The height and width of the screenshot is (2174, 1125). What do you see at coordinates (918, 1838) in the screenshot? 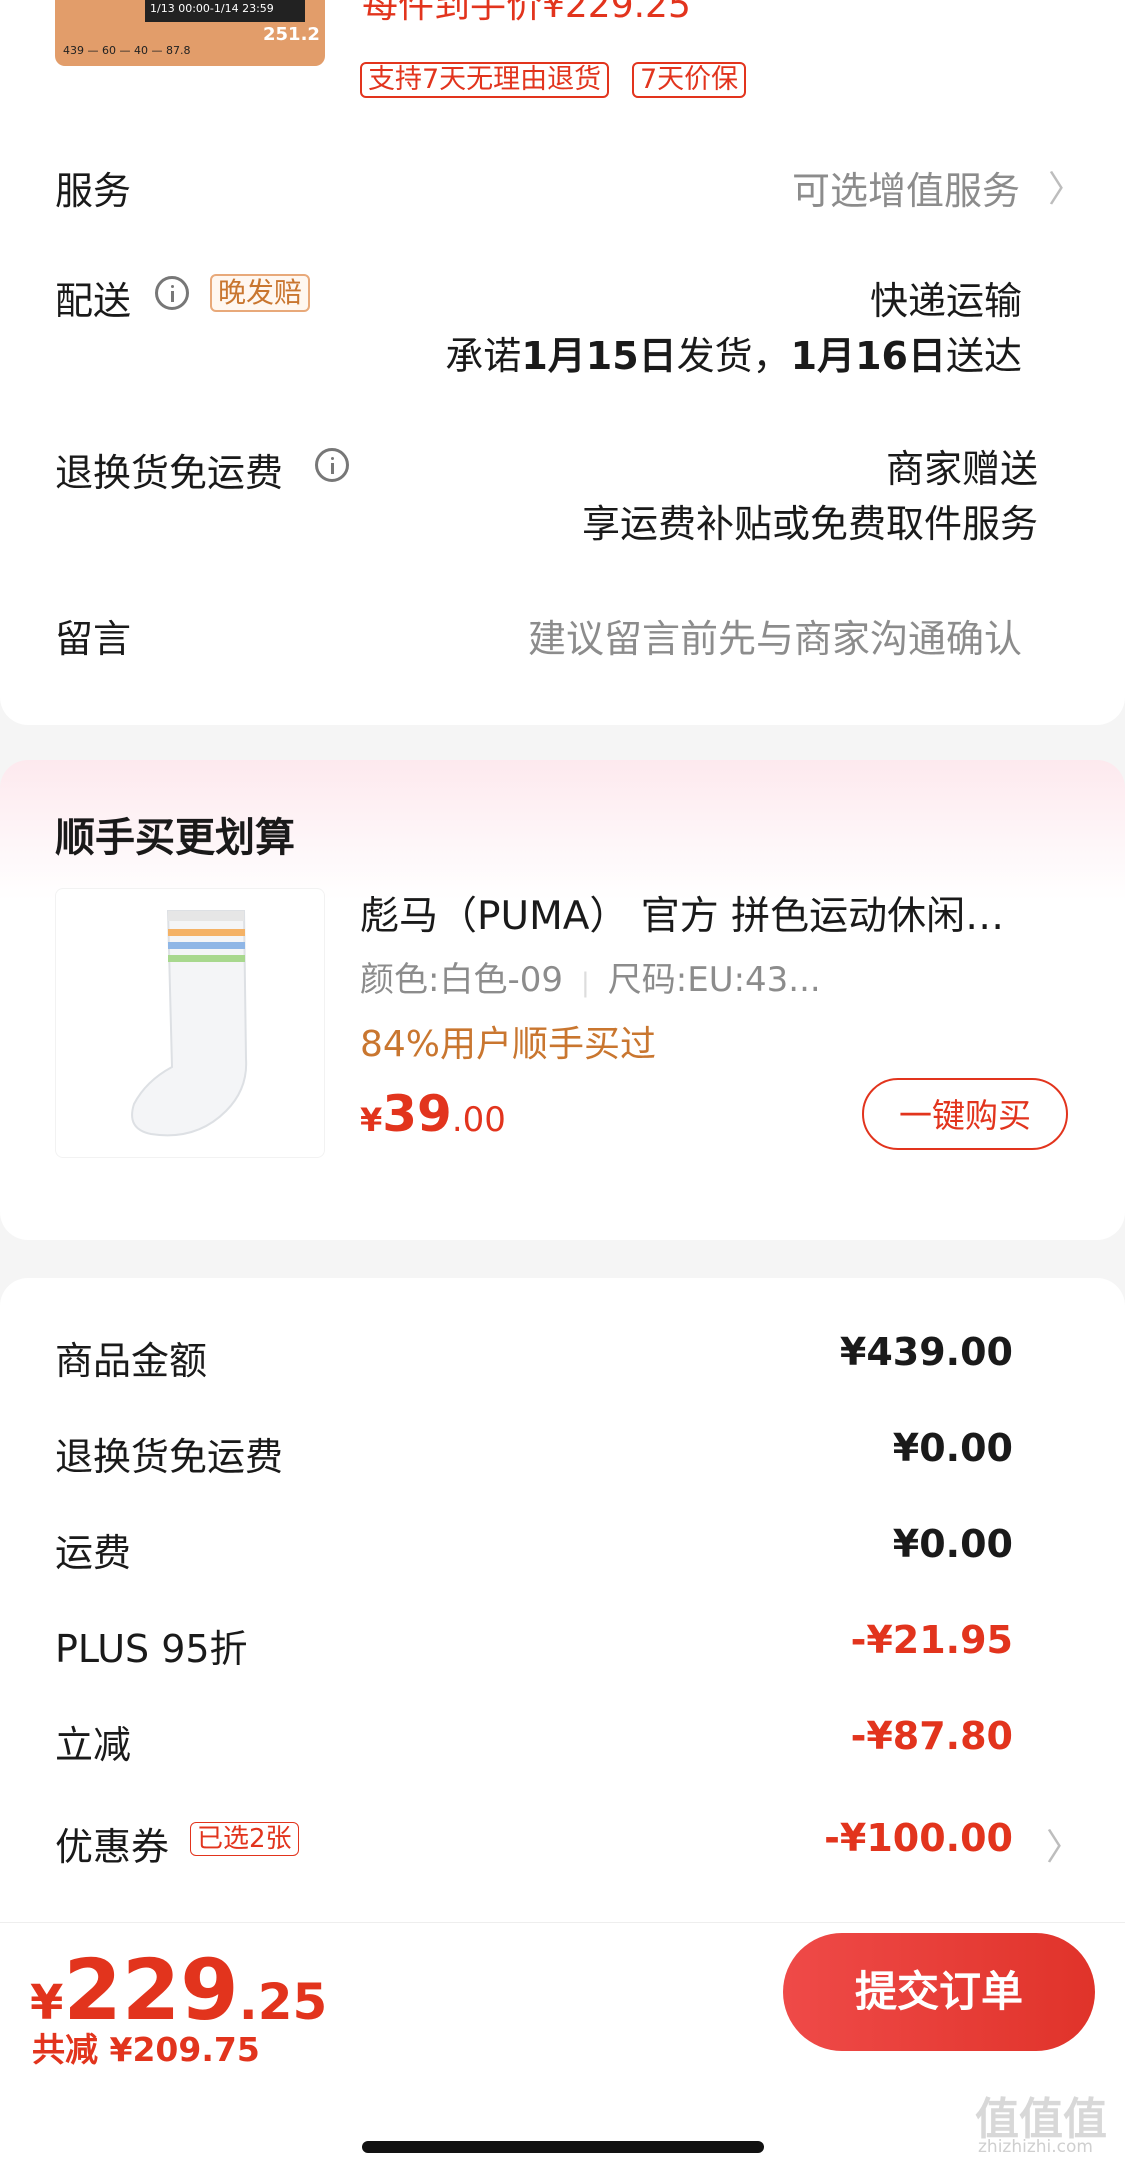
I see `summary-value-coupon: -¥100.00` at bounding box center [918, 1838].